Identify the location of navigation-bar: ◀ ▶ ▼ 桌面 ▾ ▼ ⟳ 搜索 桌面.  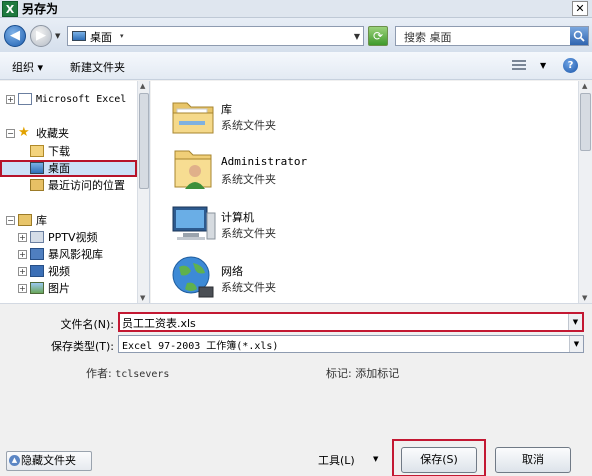
(296, 35).